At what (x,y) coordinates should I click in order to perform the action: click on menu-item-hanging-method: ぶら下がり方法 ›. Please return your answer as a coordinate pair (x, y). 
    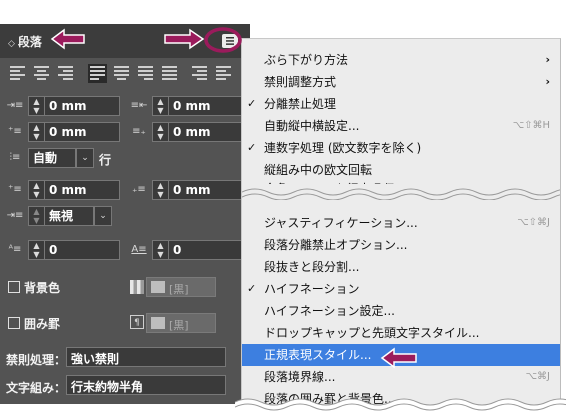
    Looking at the image, I should click on (401, 60).